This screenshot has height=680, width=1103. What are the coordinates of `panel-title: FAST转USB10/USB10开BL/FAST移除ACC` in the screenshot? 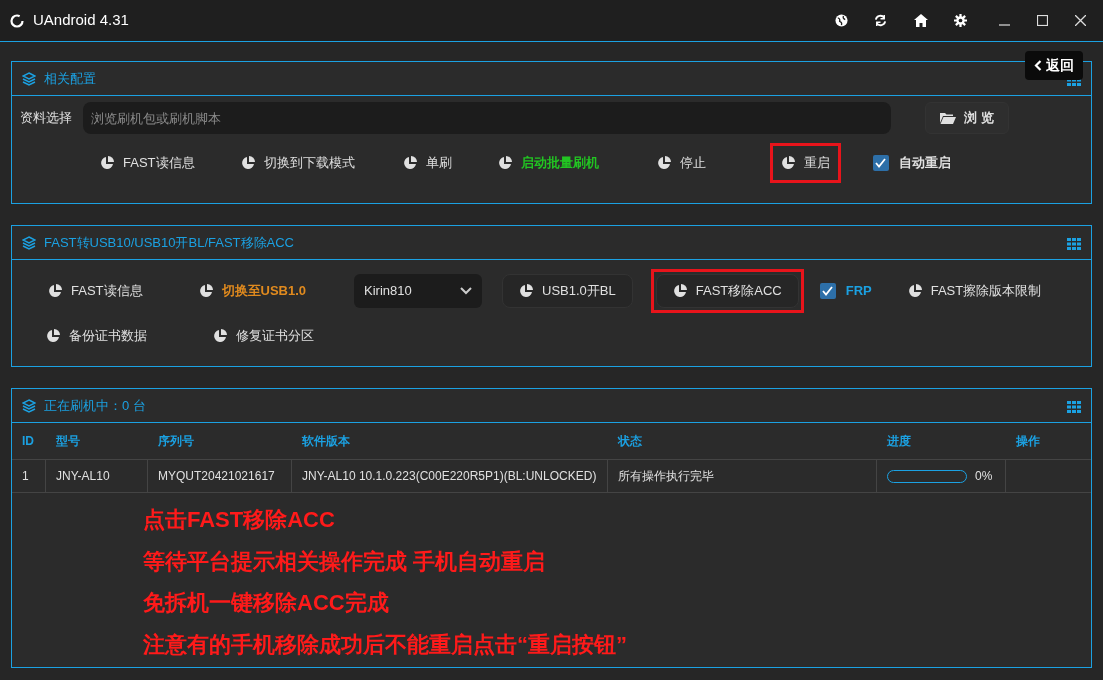 It's located at (169, 242).